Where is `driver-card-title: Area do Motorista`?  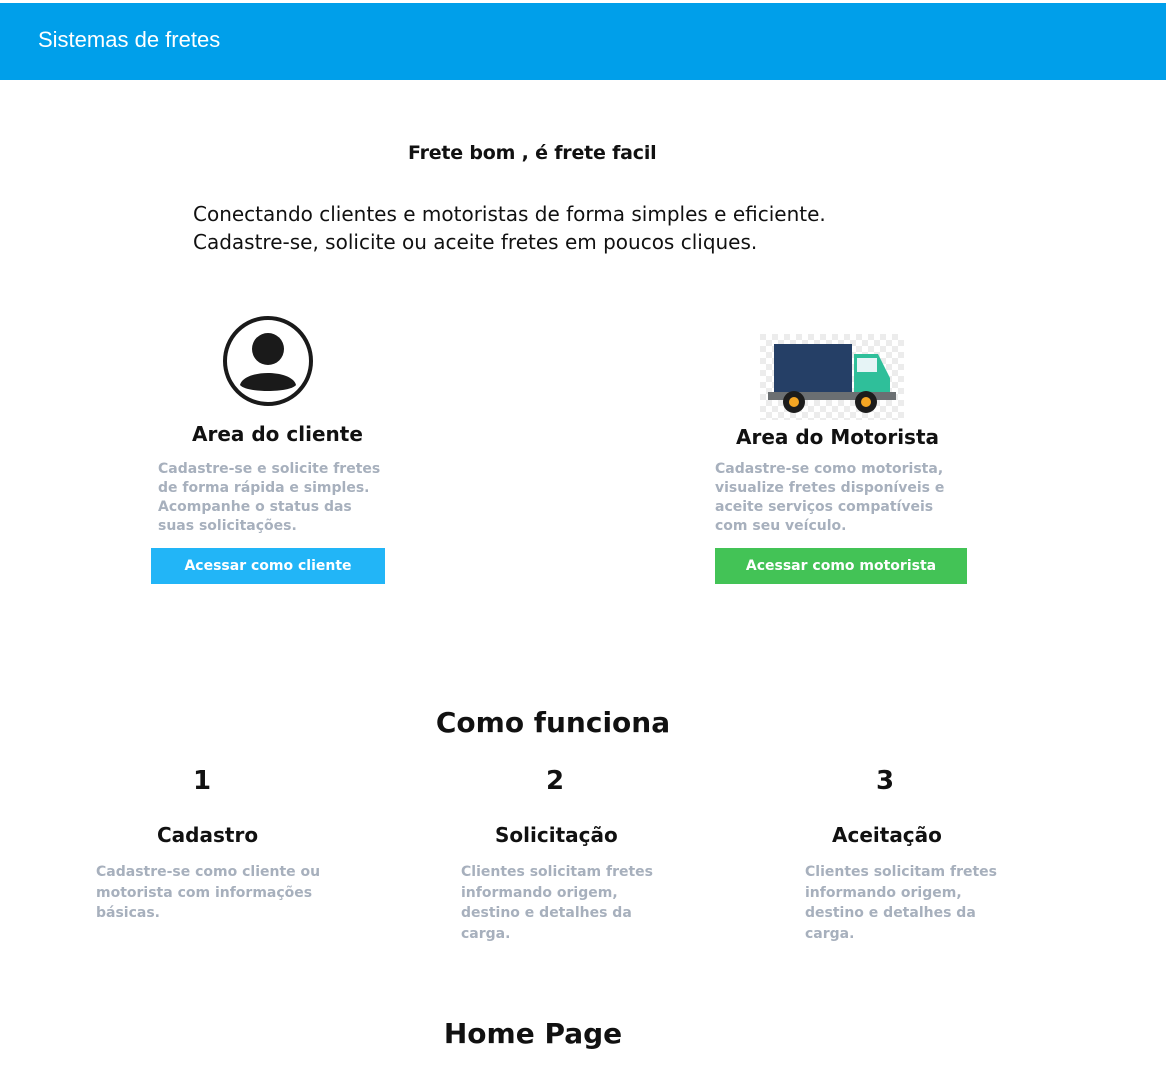 driver-card-title: Area do Motorista is located at coordinates (838, 437).